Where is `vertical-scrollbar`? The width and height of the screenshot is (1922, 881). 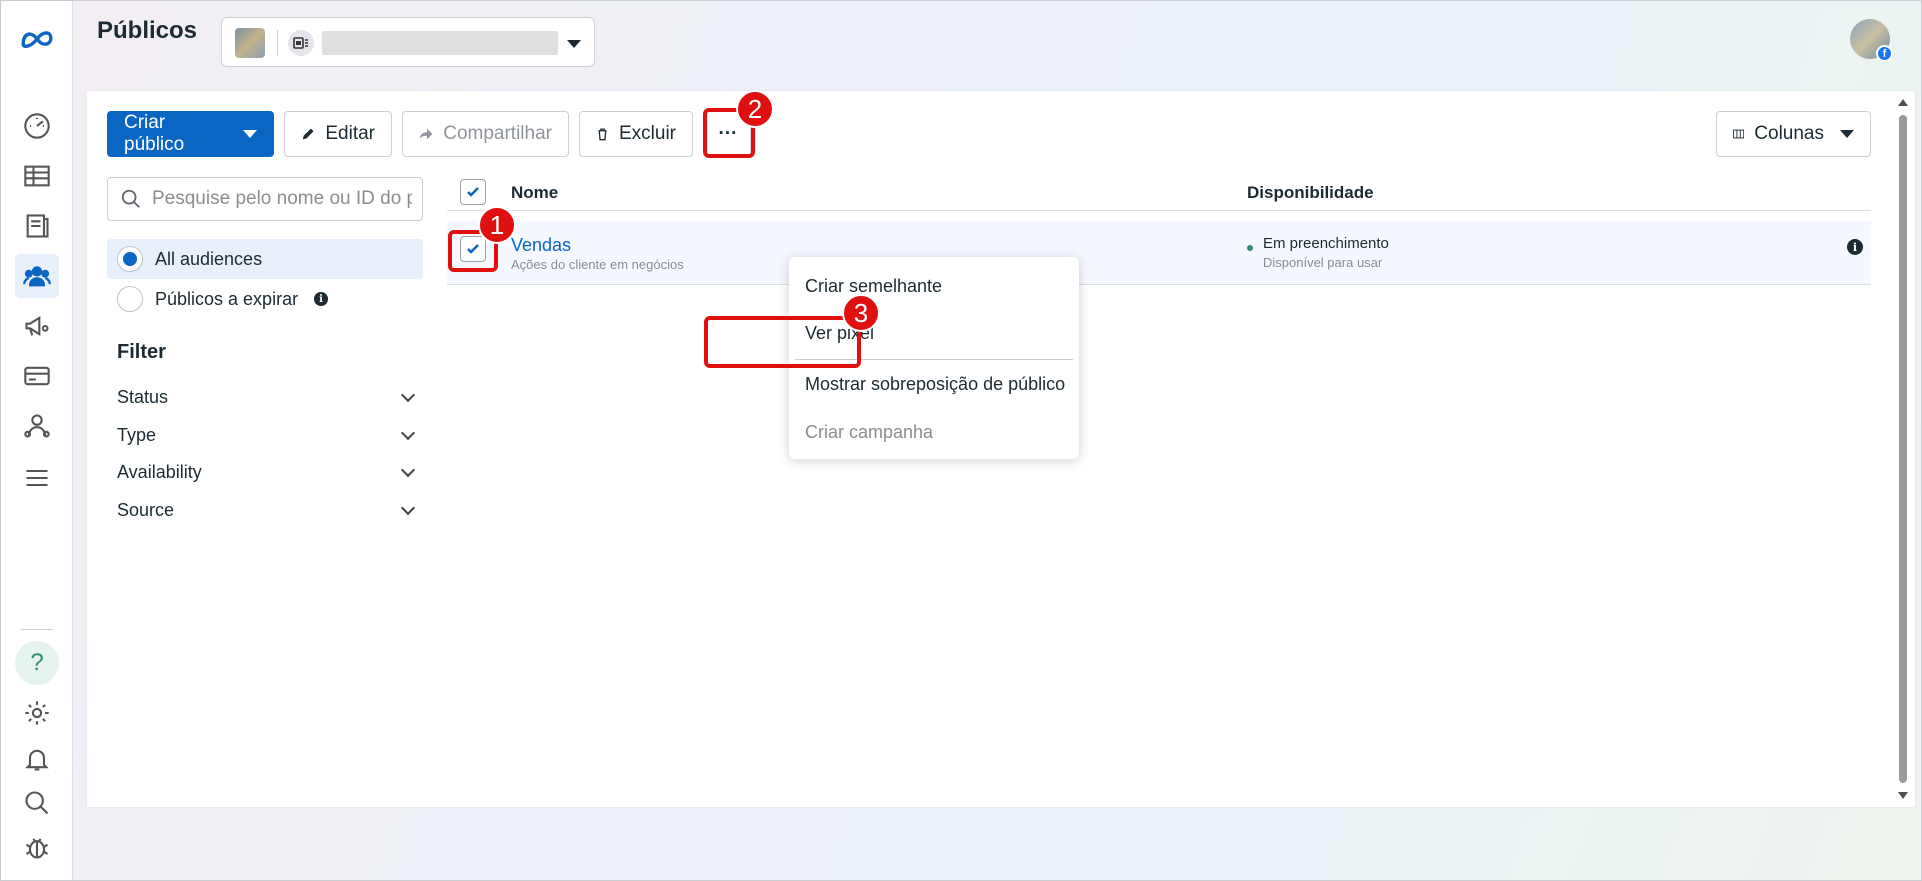 vertical-scrollbar is located at coordinates (1903, 449).